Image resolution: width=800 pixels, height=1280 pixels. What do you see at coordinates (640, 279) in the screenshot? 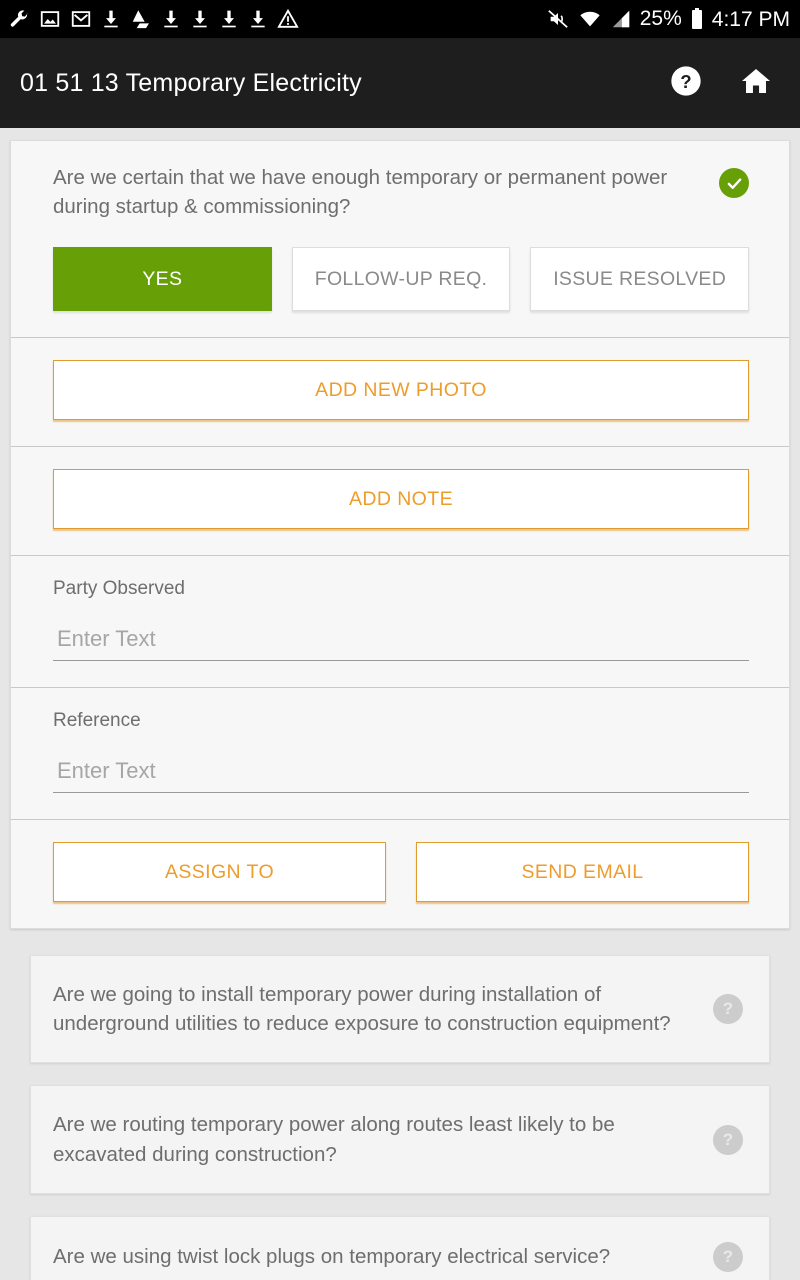
I see `answer-issue-resolved-button: ISSUE RESOLVED` at bounding box center [640, 279].